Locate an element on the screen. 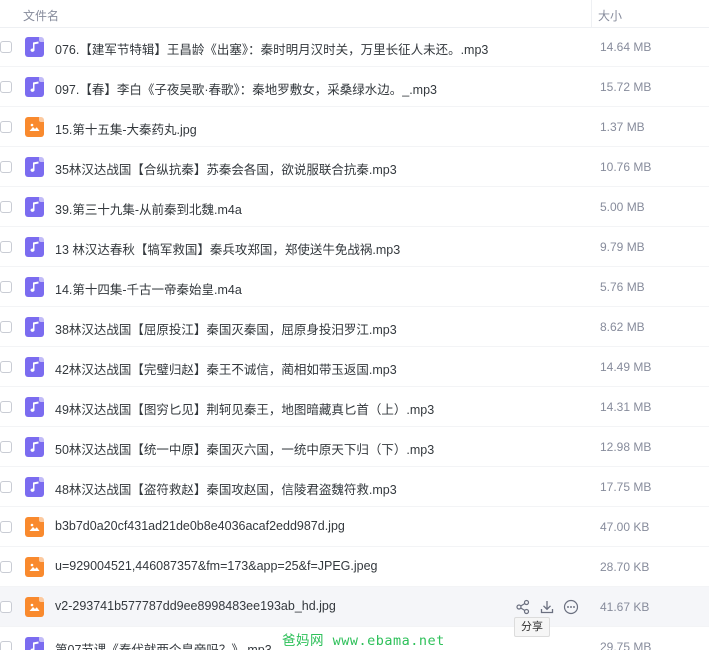 This screenshot has height=650, width=709. watermark: 爸妈网 www.ebama.net is located at coordinates (363, 641).